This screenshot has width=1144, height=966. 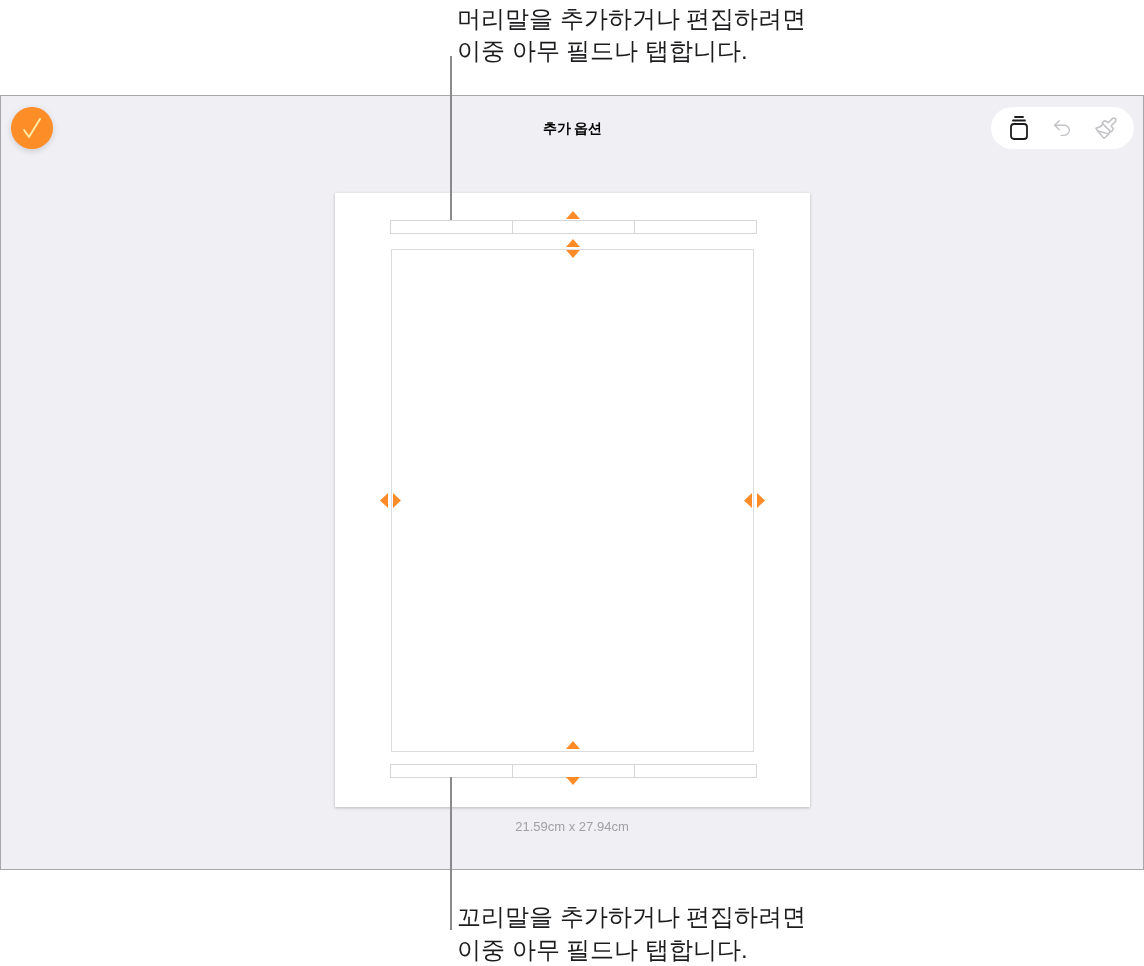 I want to click on page-size-label: 21.59cm x 27.94cm, so click(x=572, y=827).